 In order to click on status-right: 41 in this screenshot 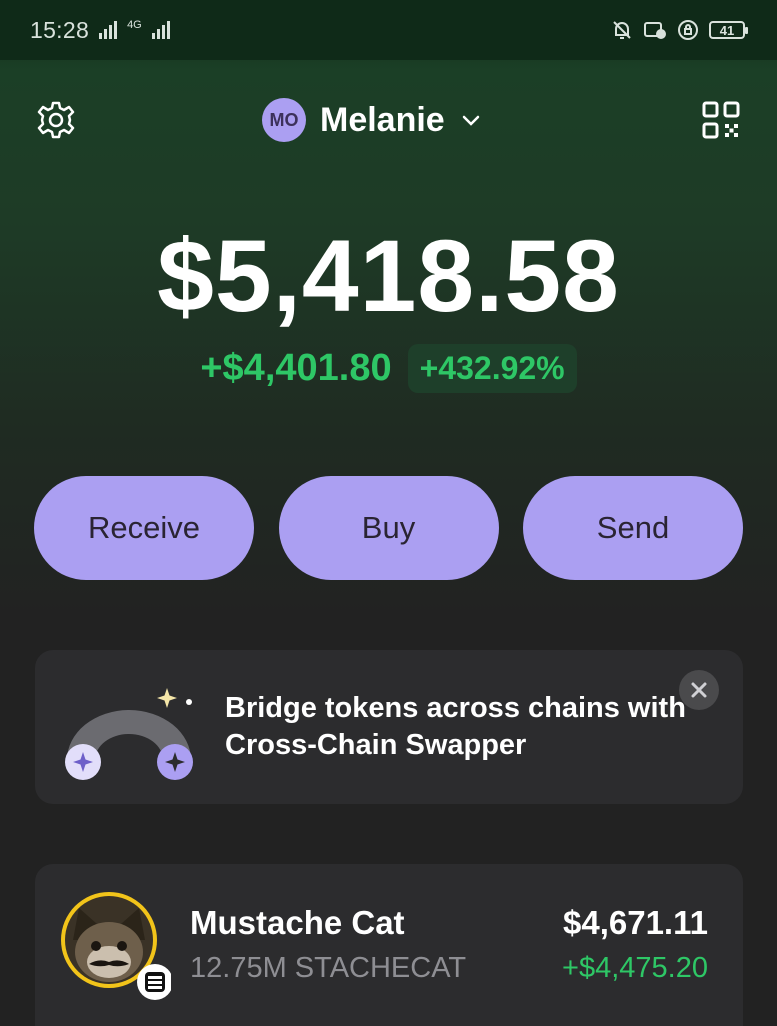, I will do `click(679, 30)`.